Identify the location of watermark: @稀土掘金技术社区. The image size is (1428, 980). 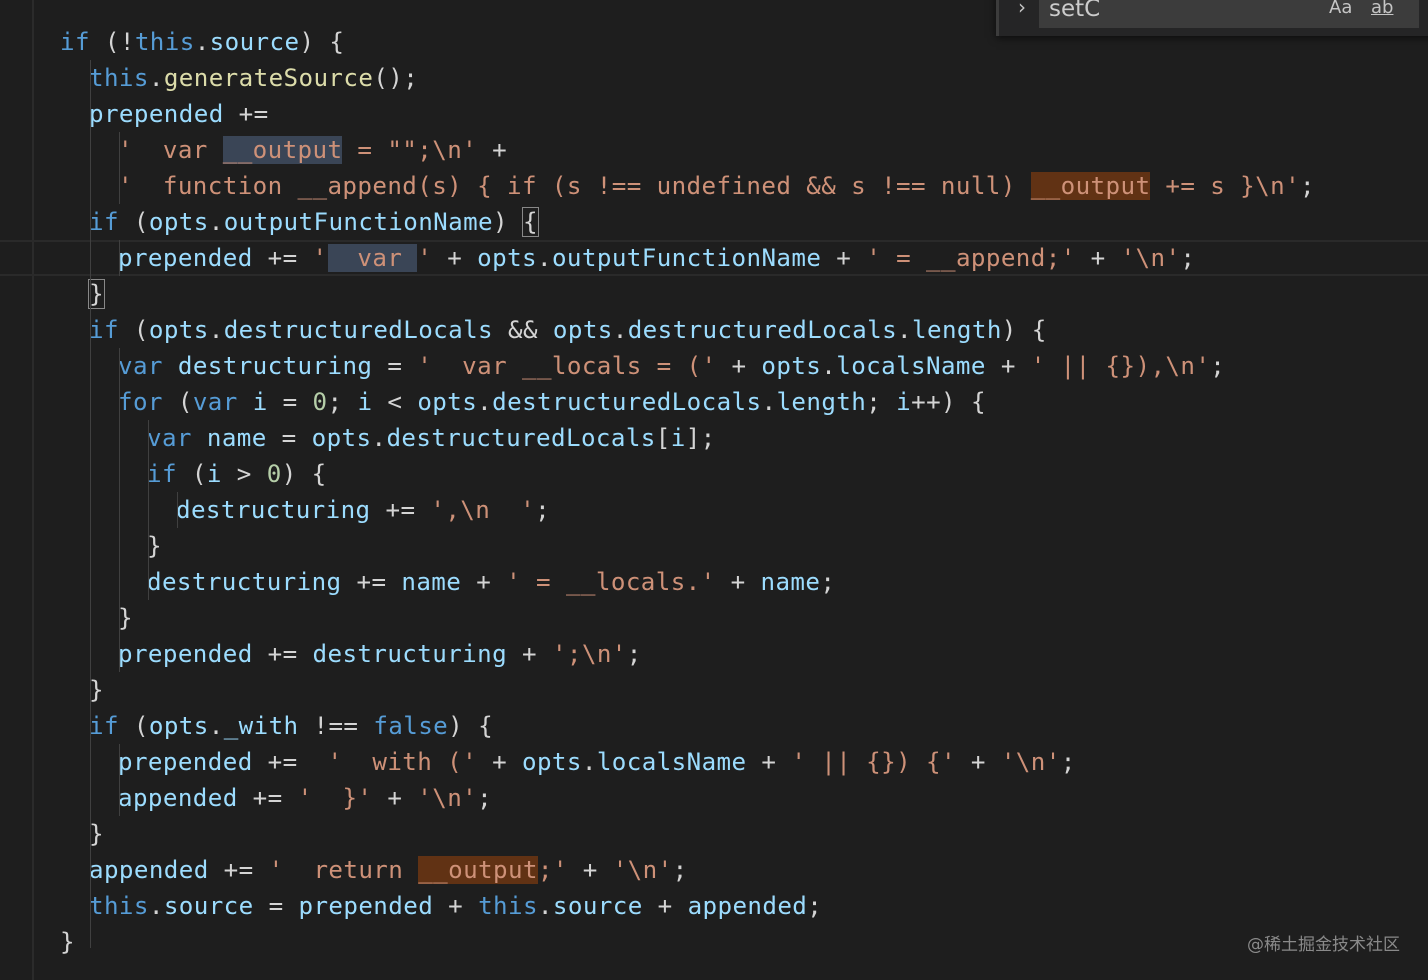
(1323, 945).